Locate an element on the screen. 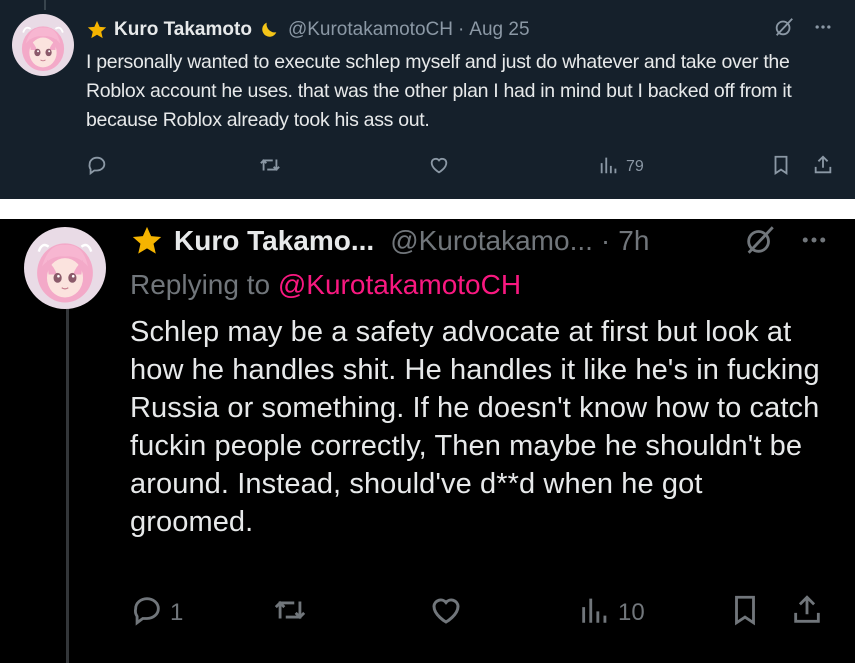 This screenshot has width=855, height=663. reply-count: 1 is located at coordinates (177, 612).